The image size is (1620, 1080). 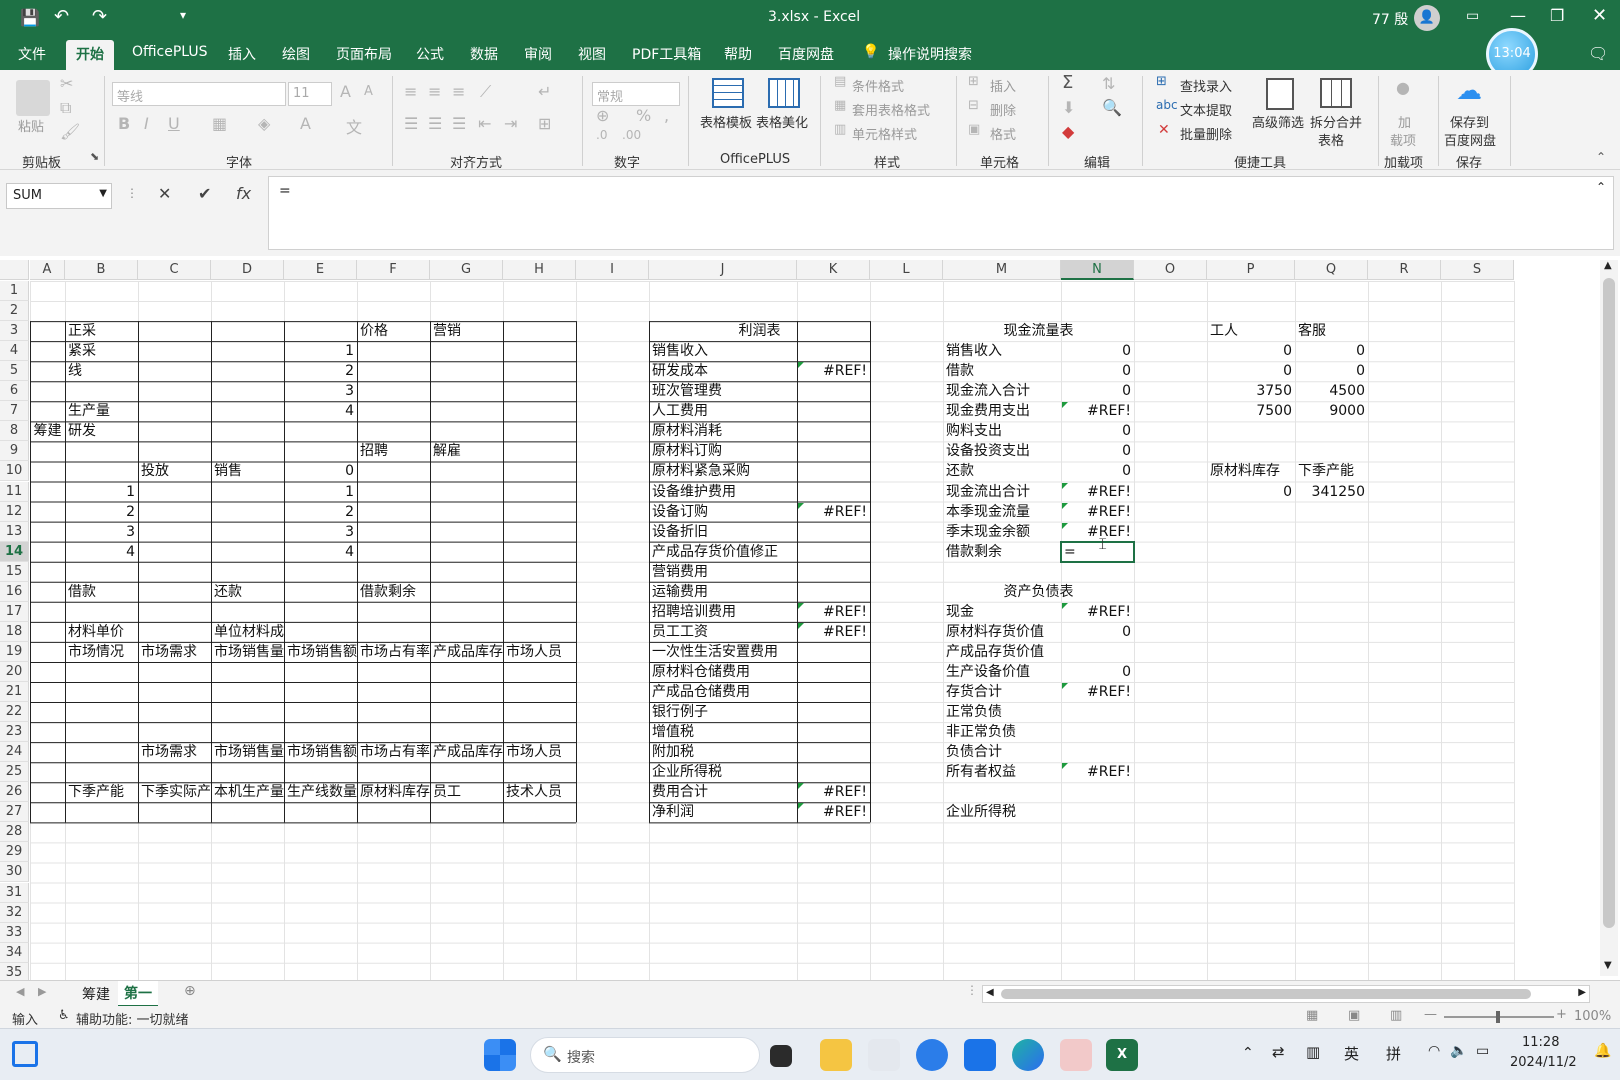 I want to click on scroll-thumb, so click(x=1609, y=603).